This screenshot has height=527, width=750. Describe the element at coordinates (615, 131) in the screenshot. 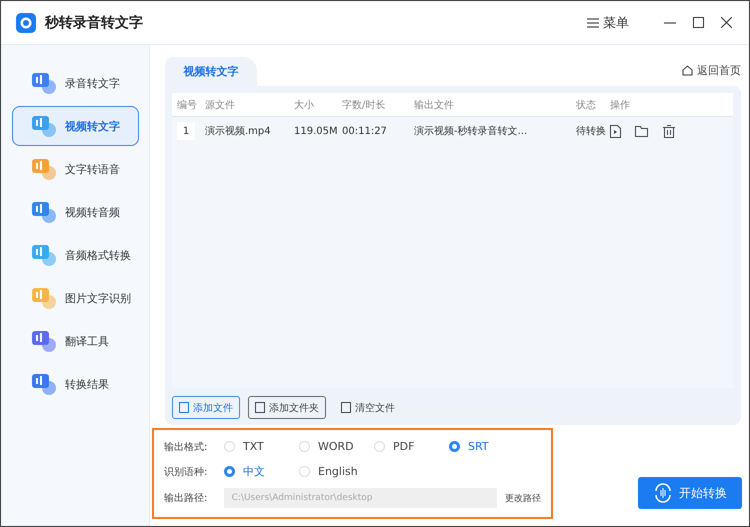

I see `play-file-icon` at that location.